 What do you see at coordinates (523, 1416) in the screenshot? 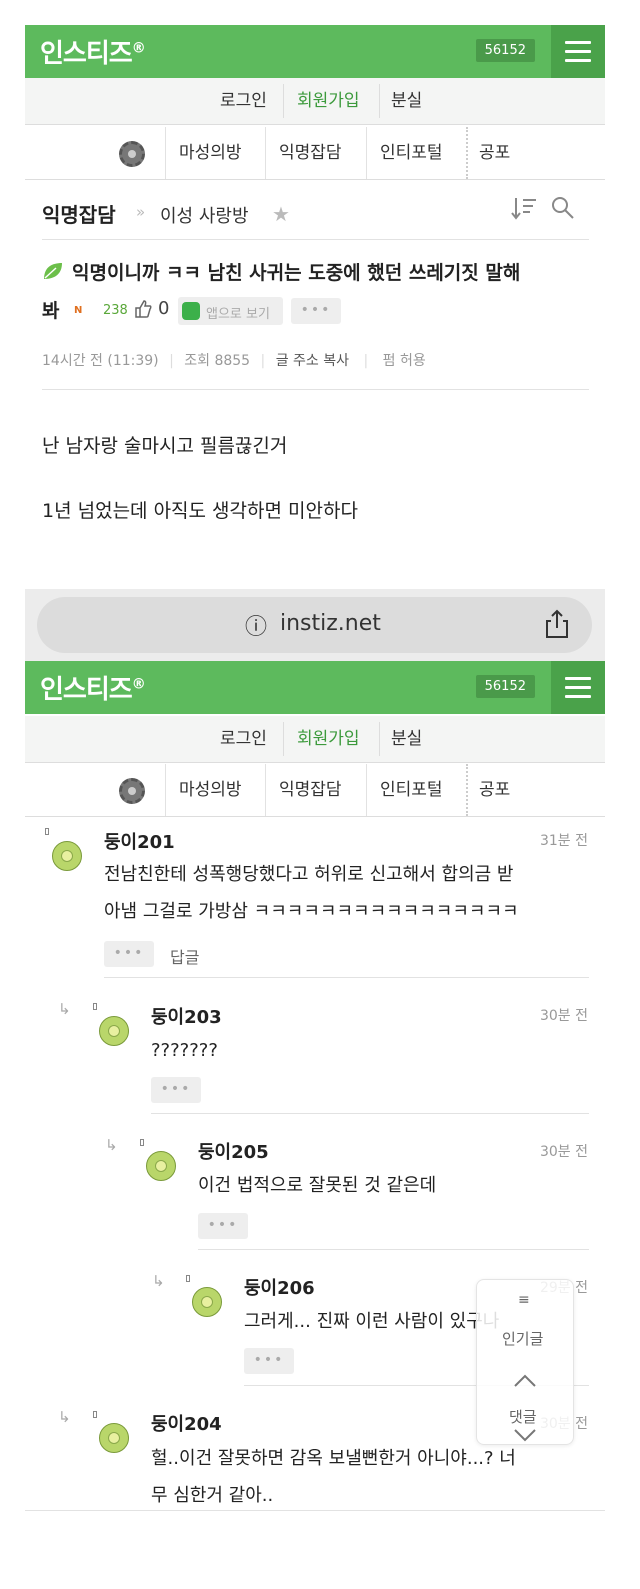
I see `comments-button: 댓글` at bounding box center [523, 1416].